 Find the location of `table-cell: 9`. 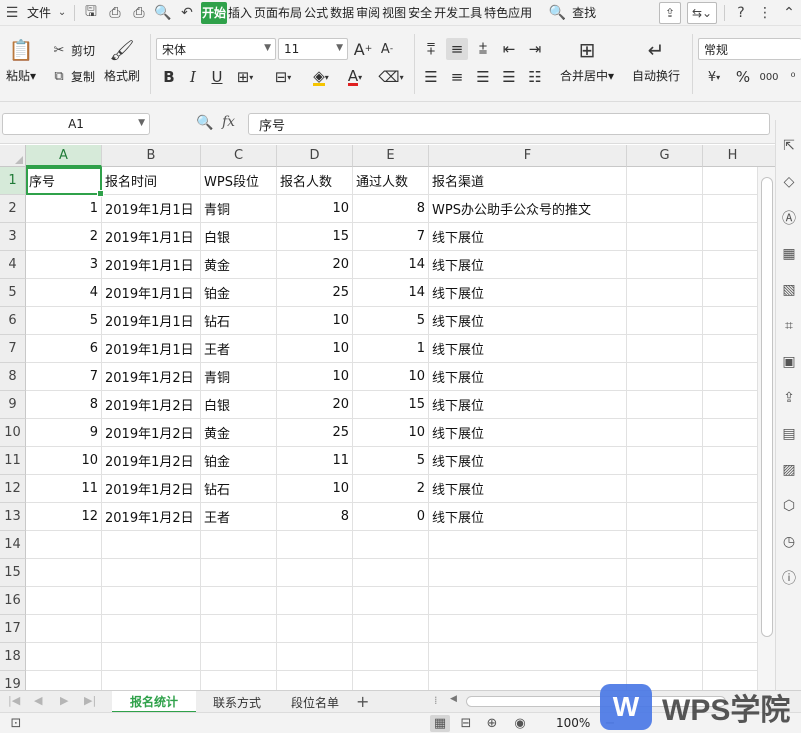

table-cell: 9 is located at coordinates (64, 433).